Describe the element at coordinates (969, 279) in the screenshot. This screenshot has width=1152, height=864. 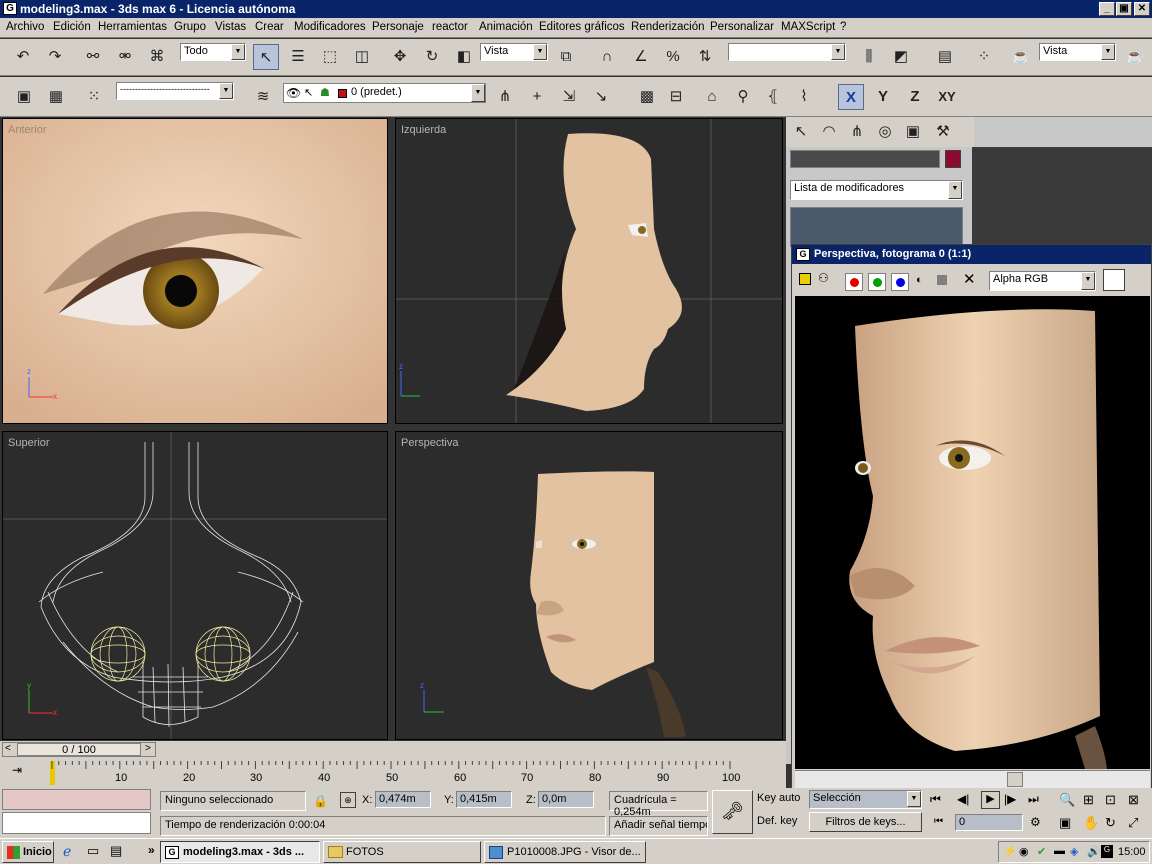
I see `clear-icon: ✕` at that location.